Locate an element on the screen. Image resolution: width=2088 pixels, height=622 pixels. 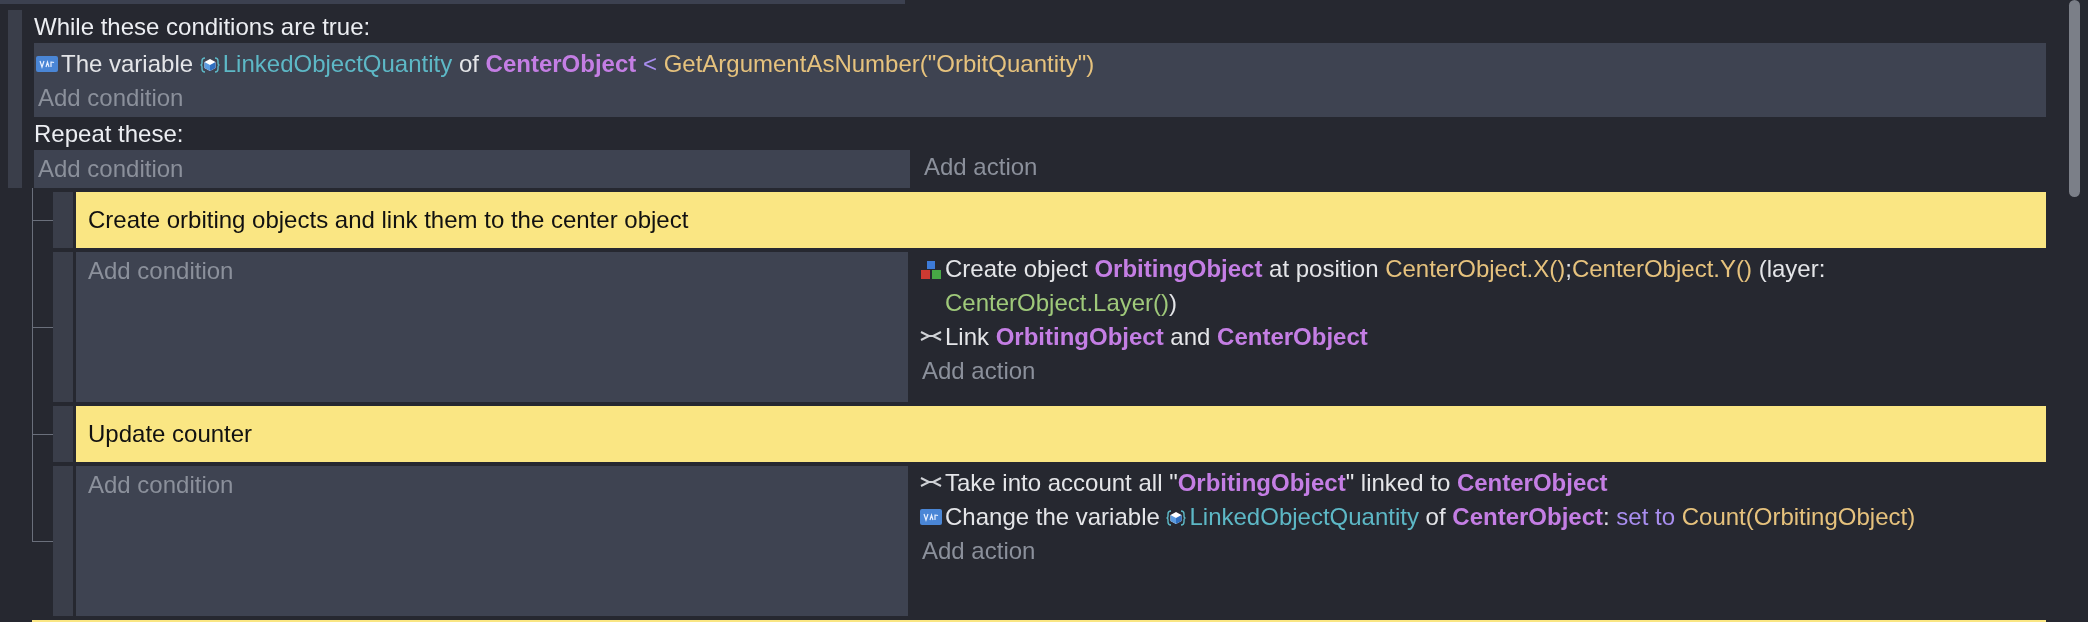
scrollbar is located at coordinates (2074, 98).